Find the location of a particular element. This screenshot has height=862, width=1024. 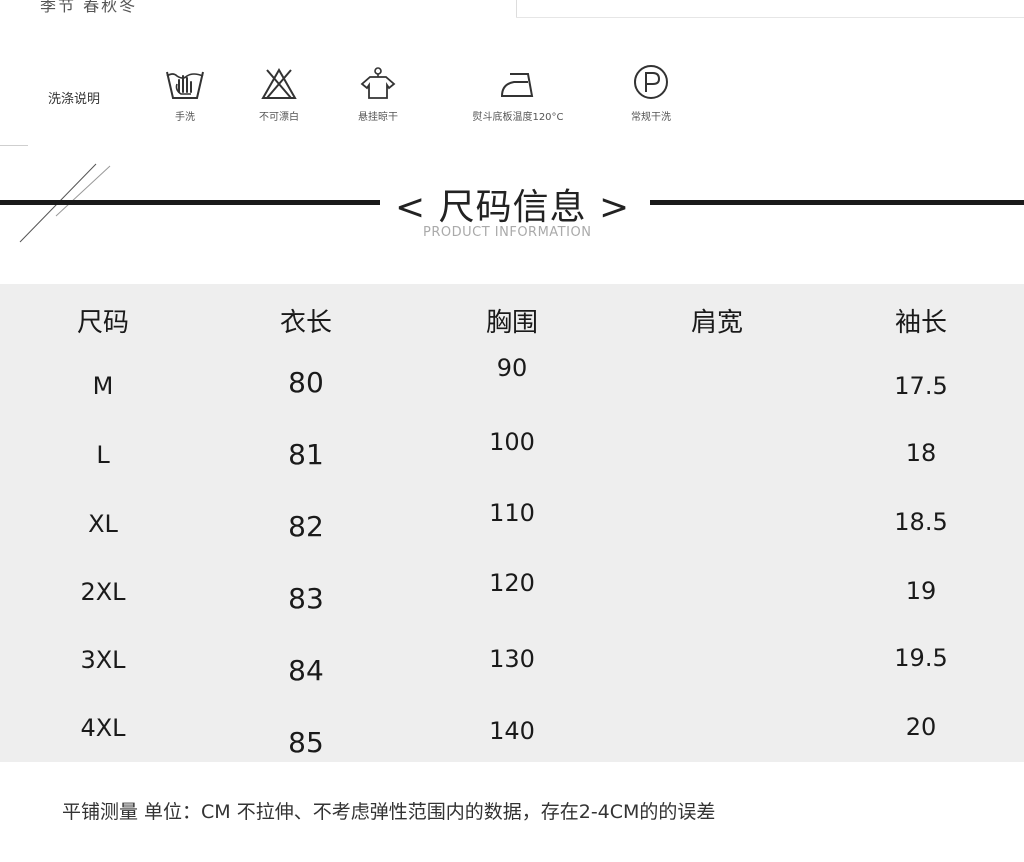

cell-size: M is located at coordinates (103, 386).